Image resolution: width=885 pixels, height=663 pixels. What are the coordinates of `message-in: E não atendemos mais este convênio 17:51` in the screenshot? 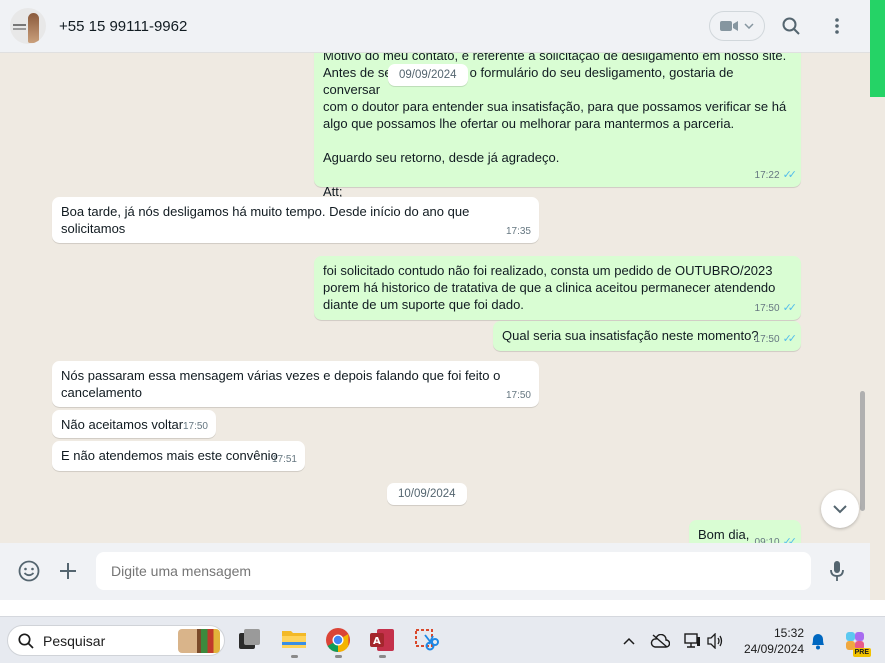 It's located at (178, 456).